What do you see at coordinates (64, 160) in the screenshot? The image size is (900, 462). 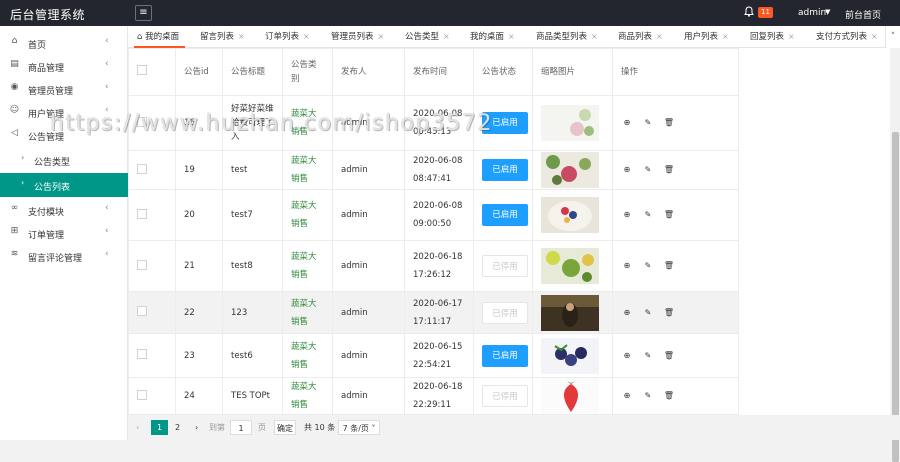 I see `sidebar-subitem-notice-types: › 公告类型` at bounding box center [64, 160].